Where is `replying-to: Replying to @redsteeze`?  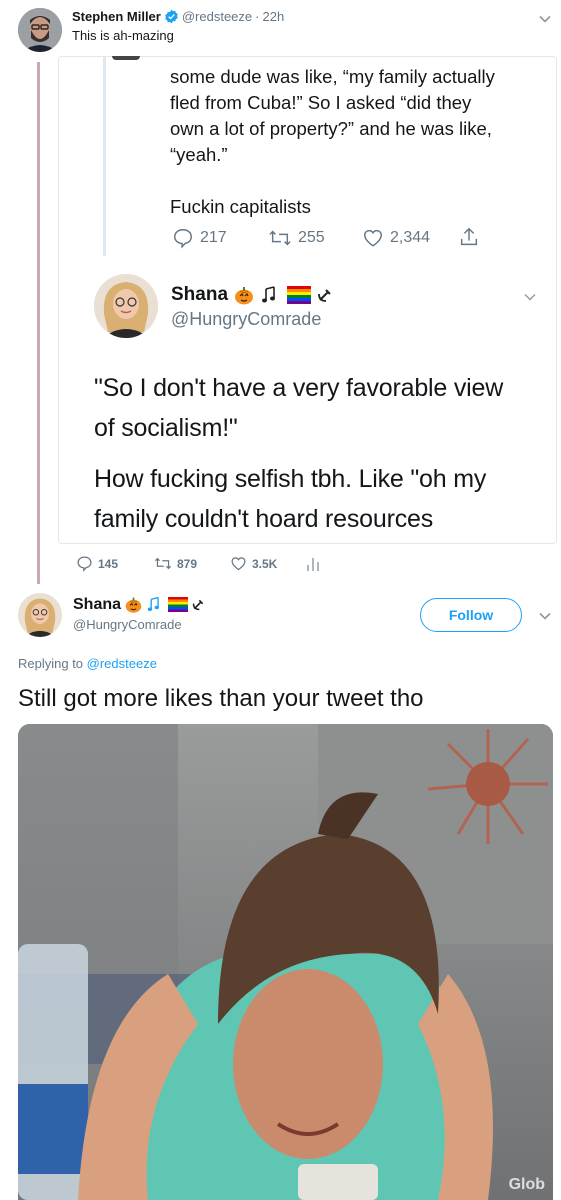 replying-to: Replying to @redsteeze is located at coordinates (87, 663).